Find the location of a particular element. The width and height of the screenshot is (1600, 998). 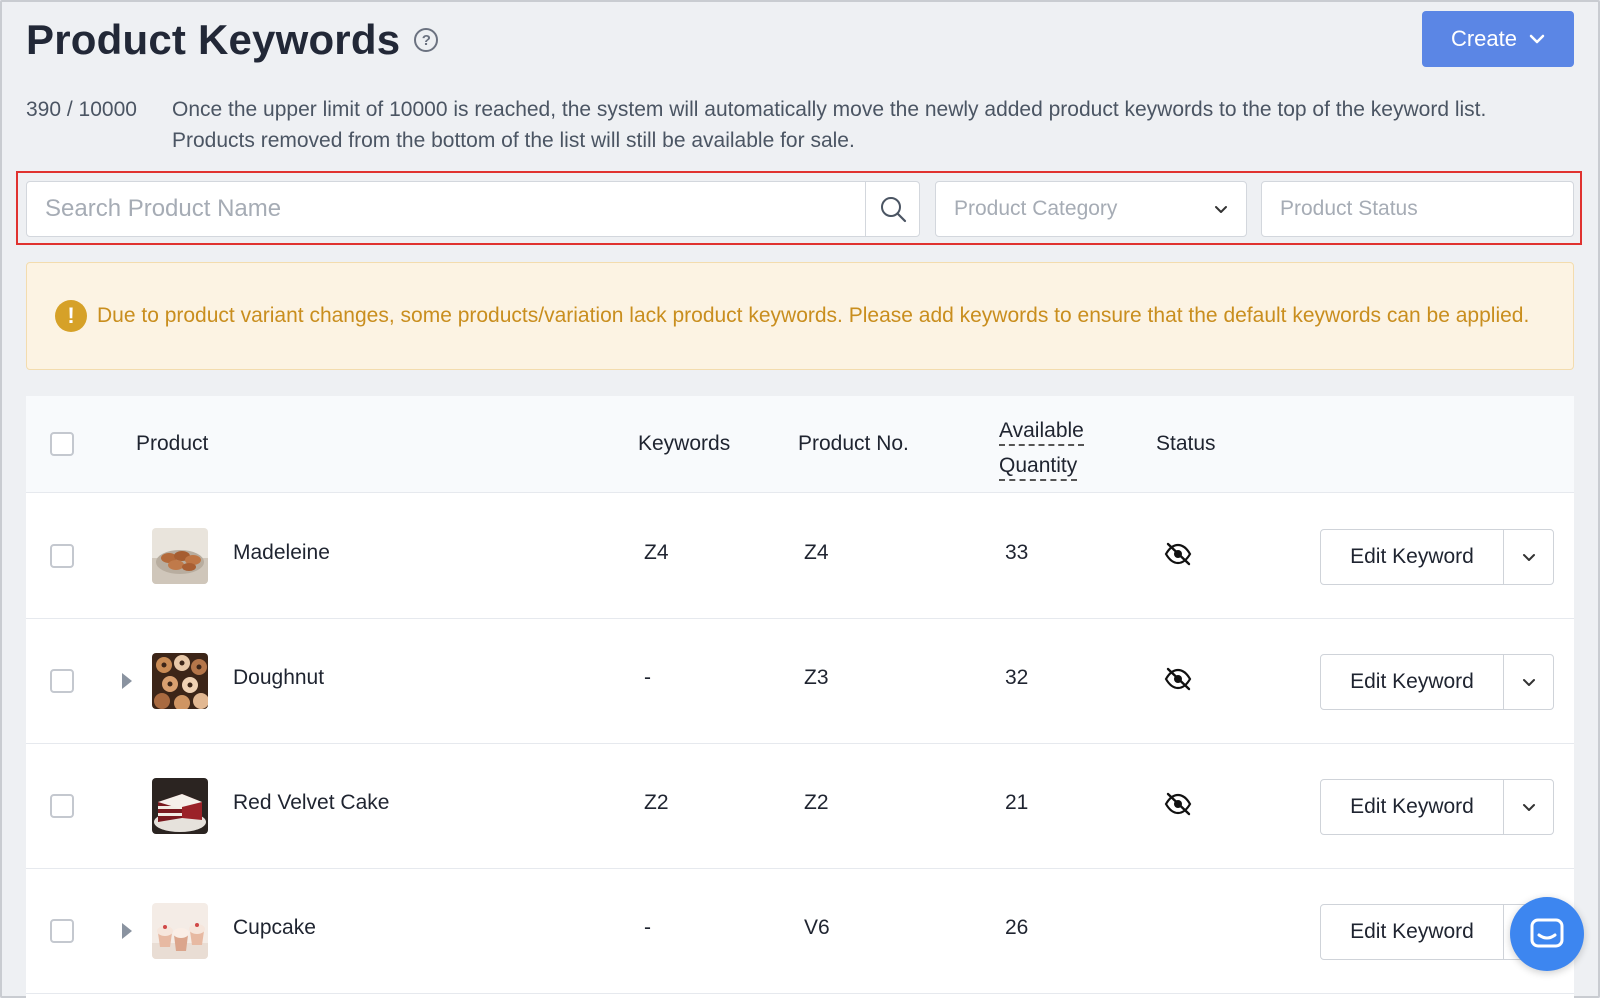

chat-icon is located at coordinates (1547, 933).